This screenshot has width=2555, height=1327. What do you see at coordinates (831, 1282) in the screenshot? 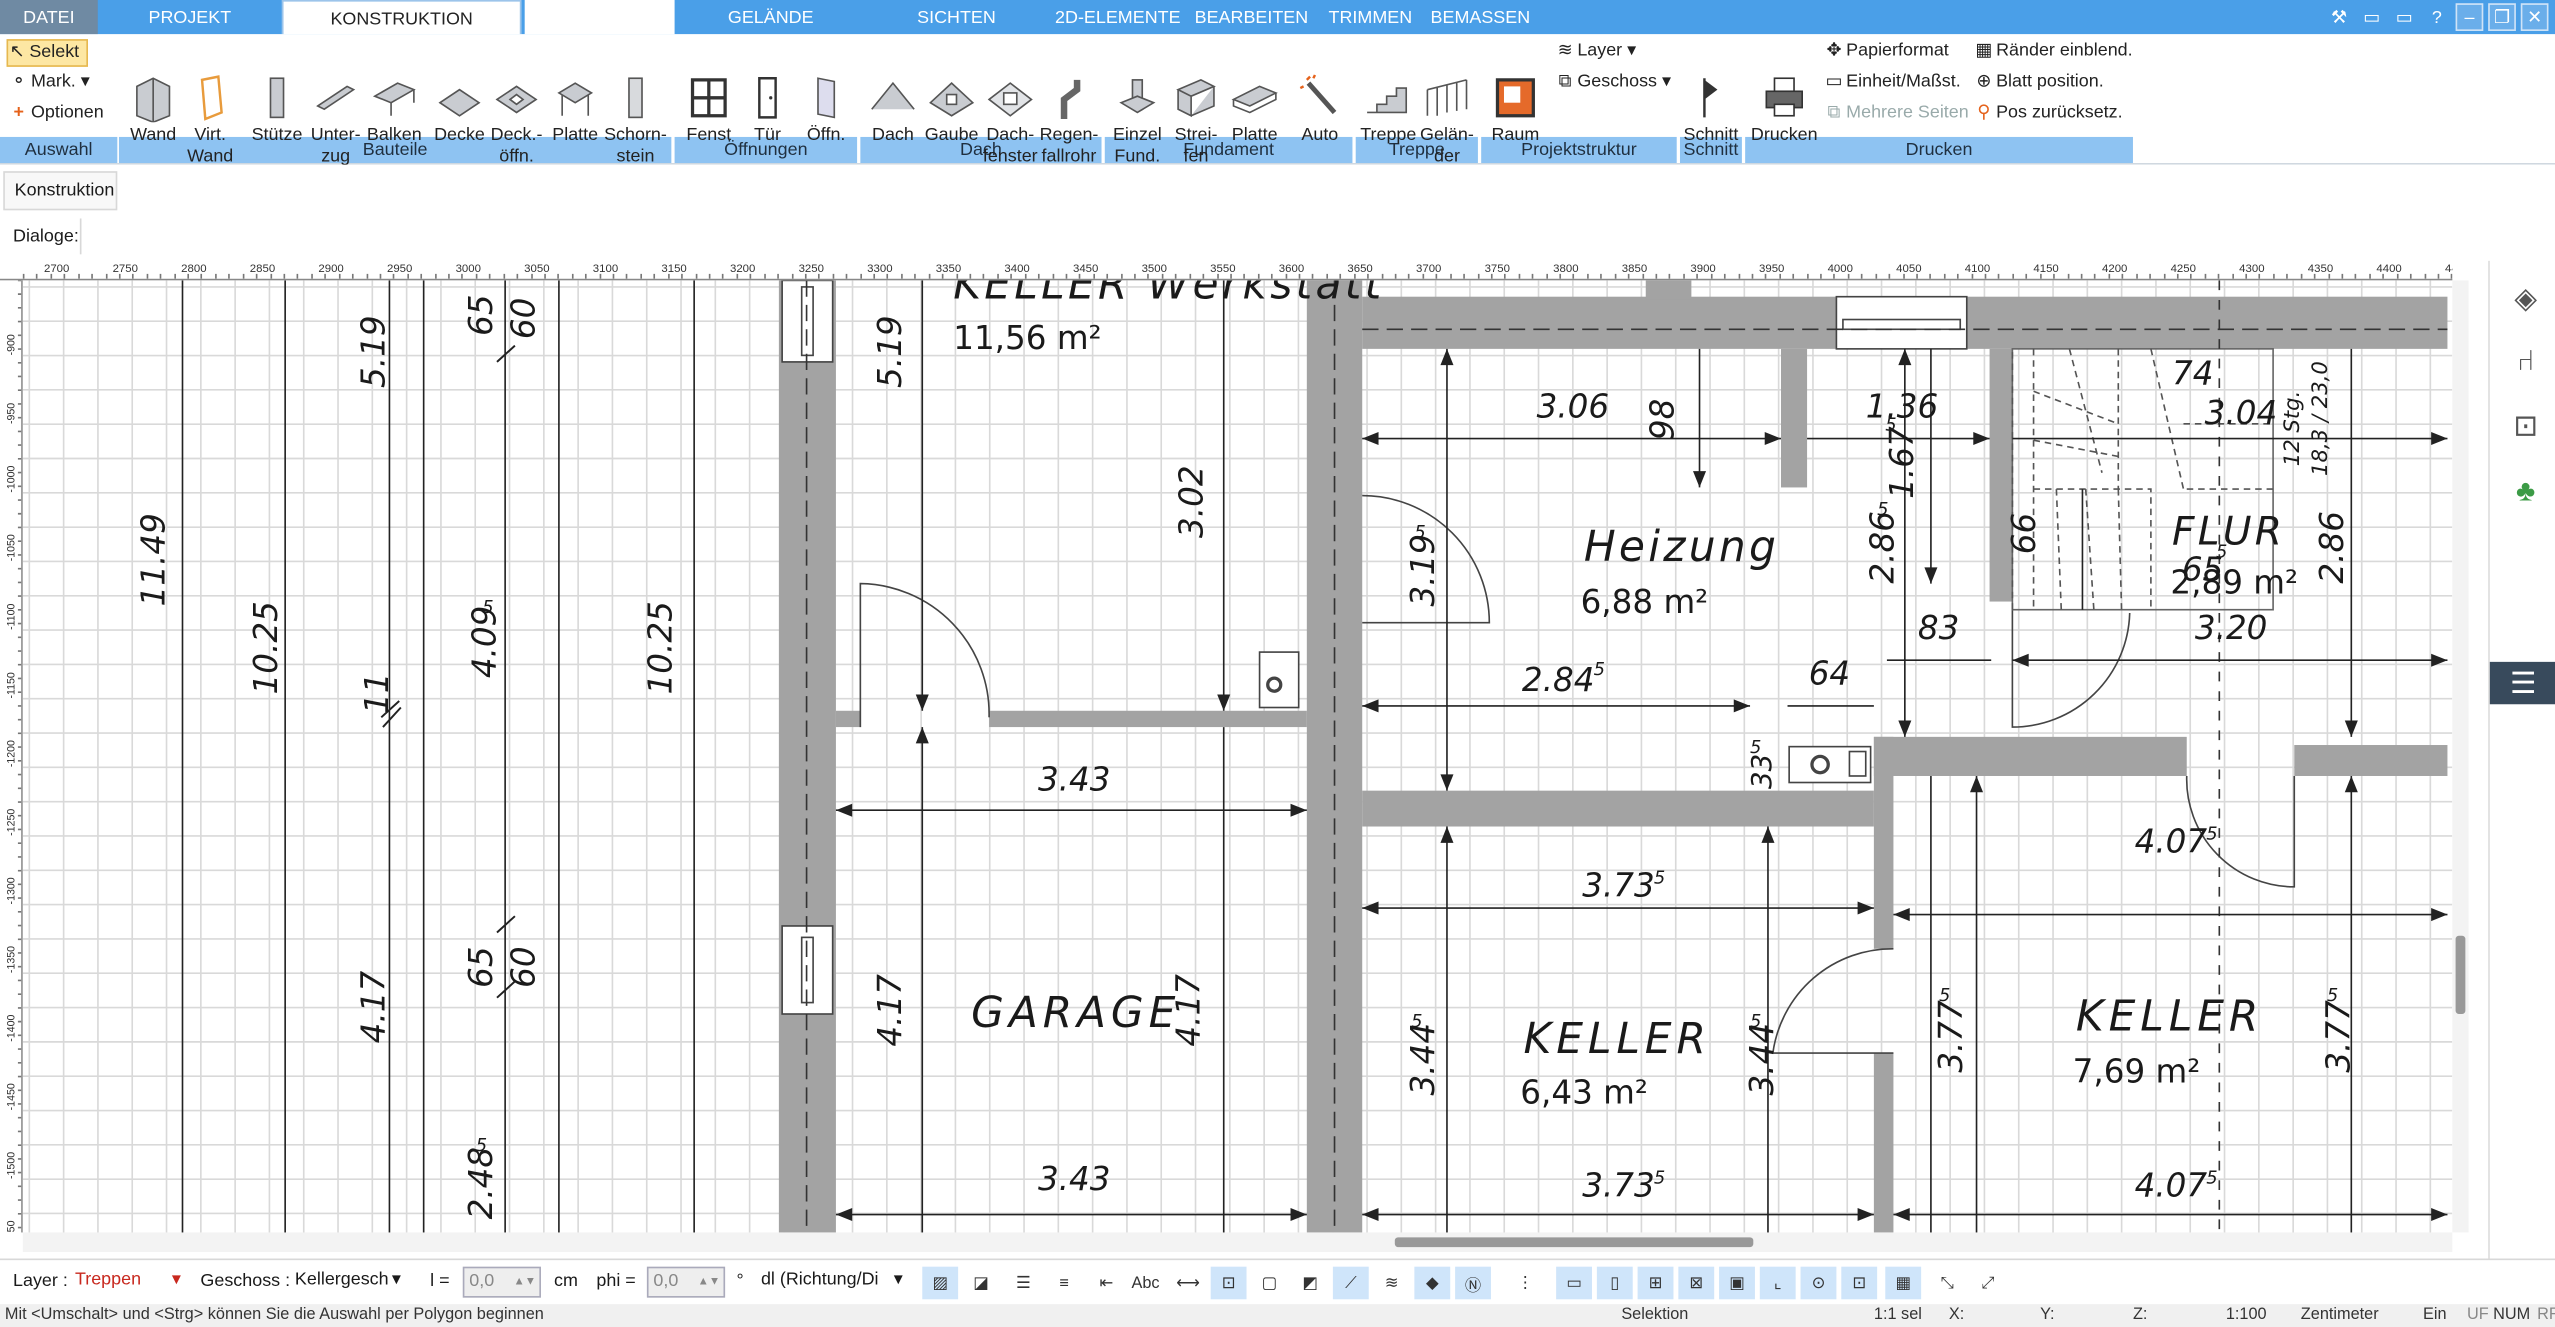
I see `direction-select: dl (Richtung/Di ▾` at bounding box center [831, 1282].